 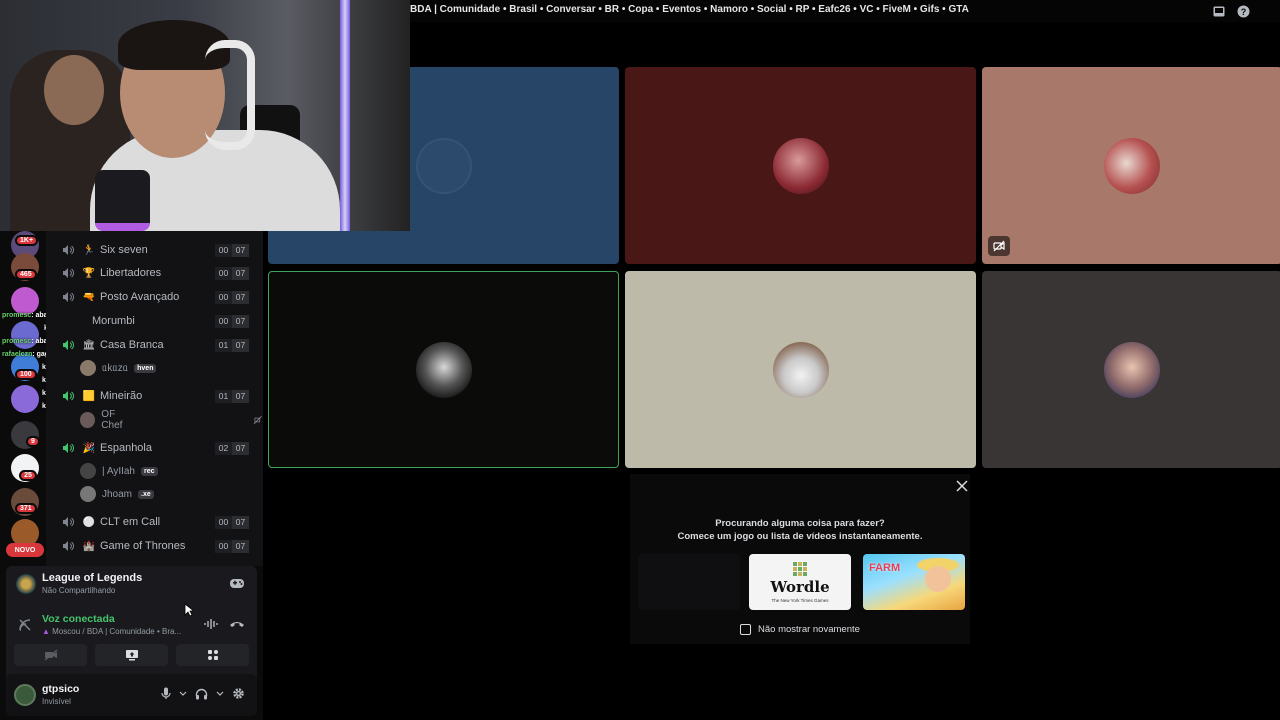 I want to click on gear-icon, so click(x=238, y=693).